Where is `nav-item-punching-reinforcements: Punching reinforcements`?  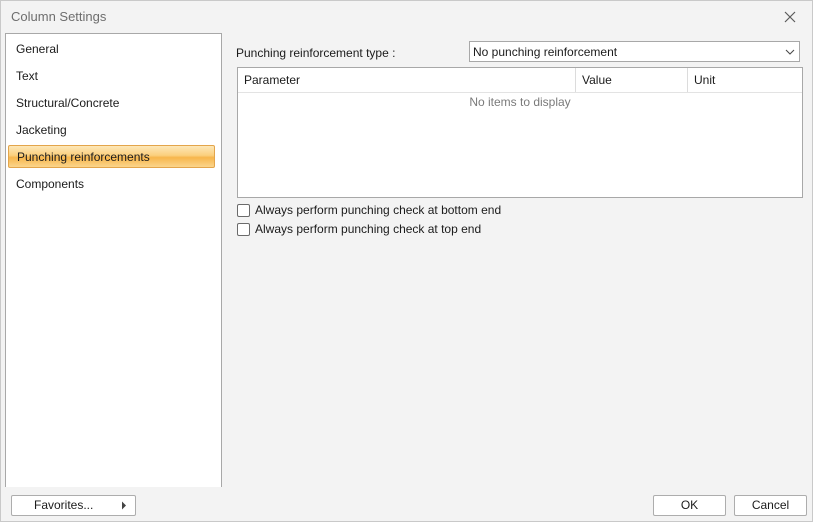 nav-item-punching-reinforcements: Punching reinforcements is located at coordinates (111, 156).